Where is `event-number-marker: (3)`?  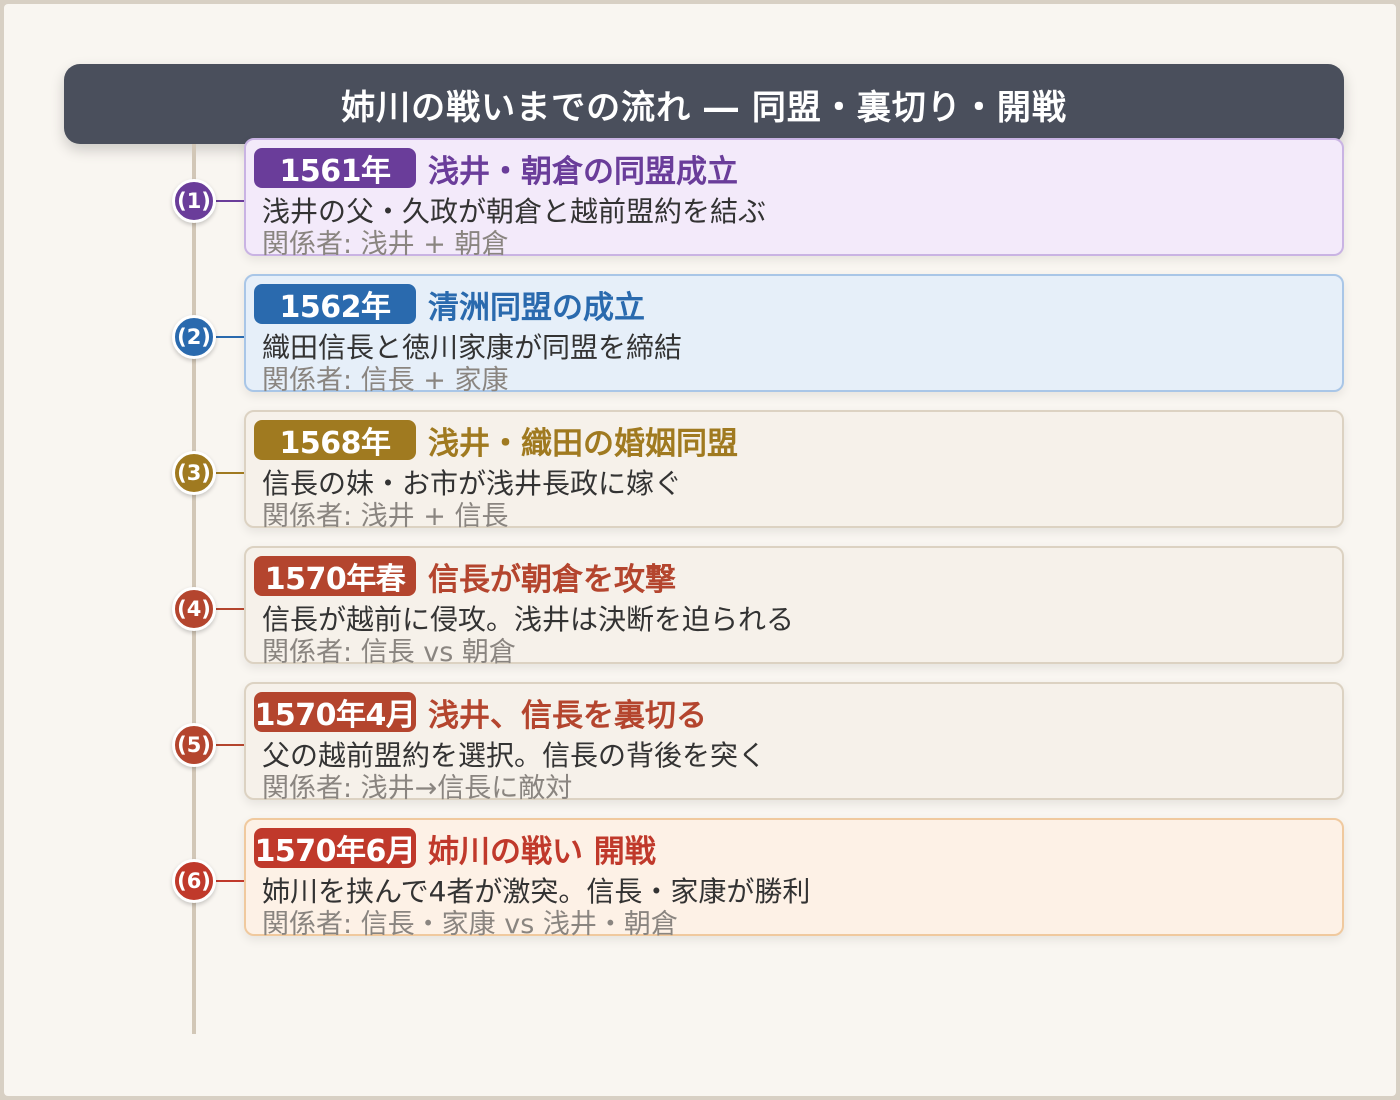 event-number-marker: (3) is located at coordinates (194, 473).